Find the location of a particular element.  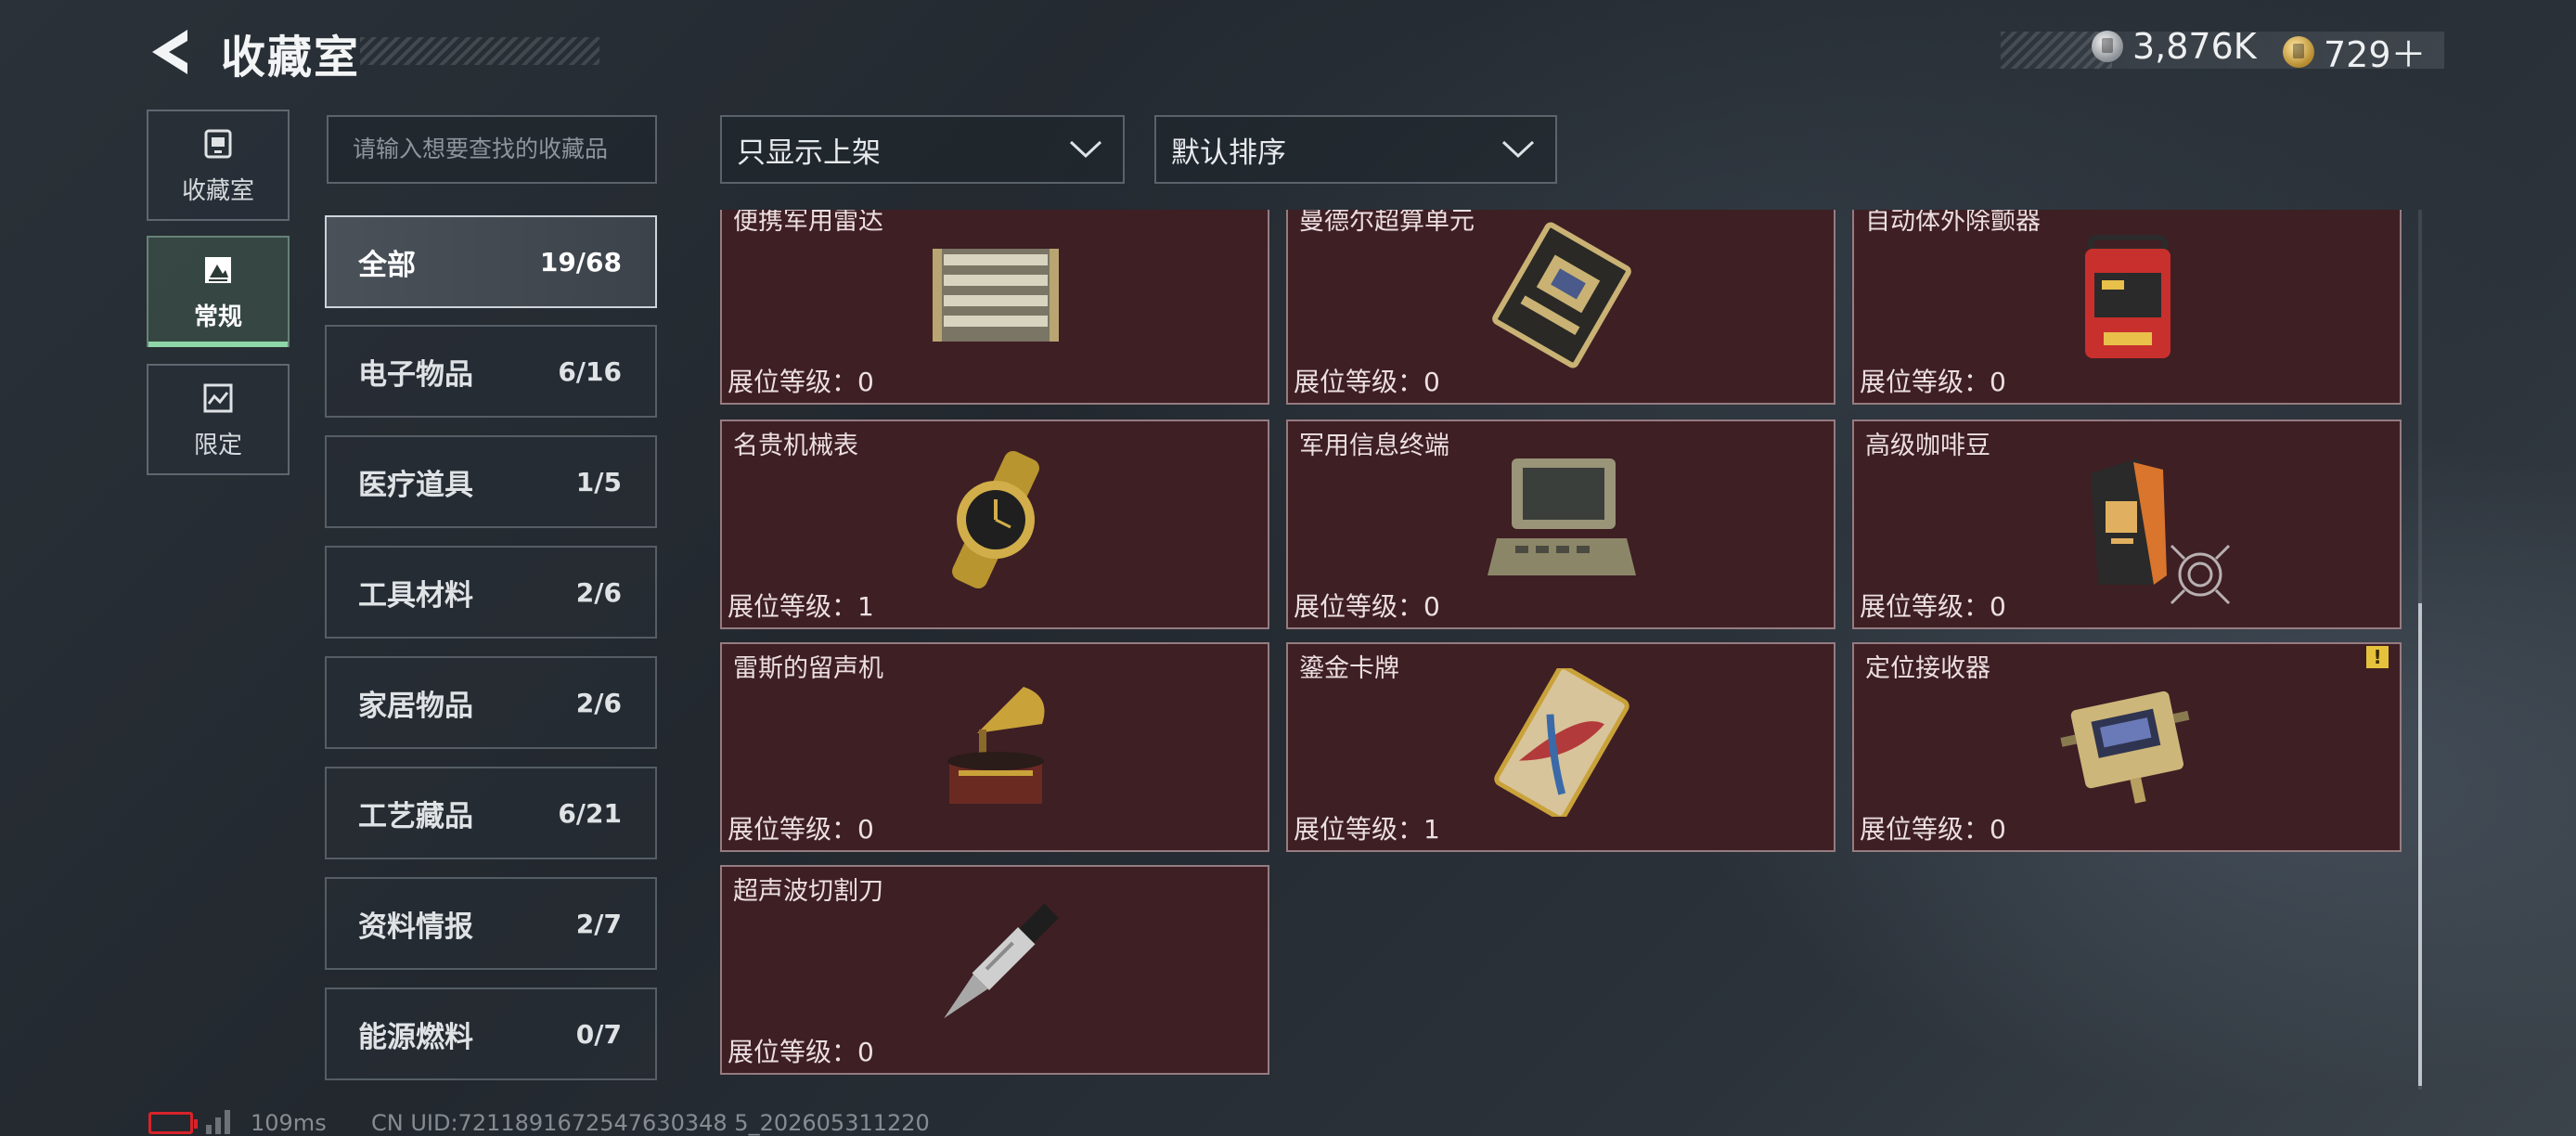

display-filter-value: 只显示上架 is located at coordinates (809, 153).